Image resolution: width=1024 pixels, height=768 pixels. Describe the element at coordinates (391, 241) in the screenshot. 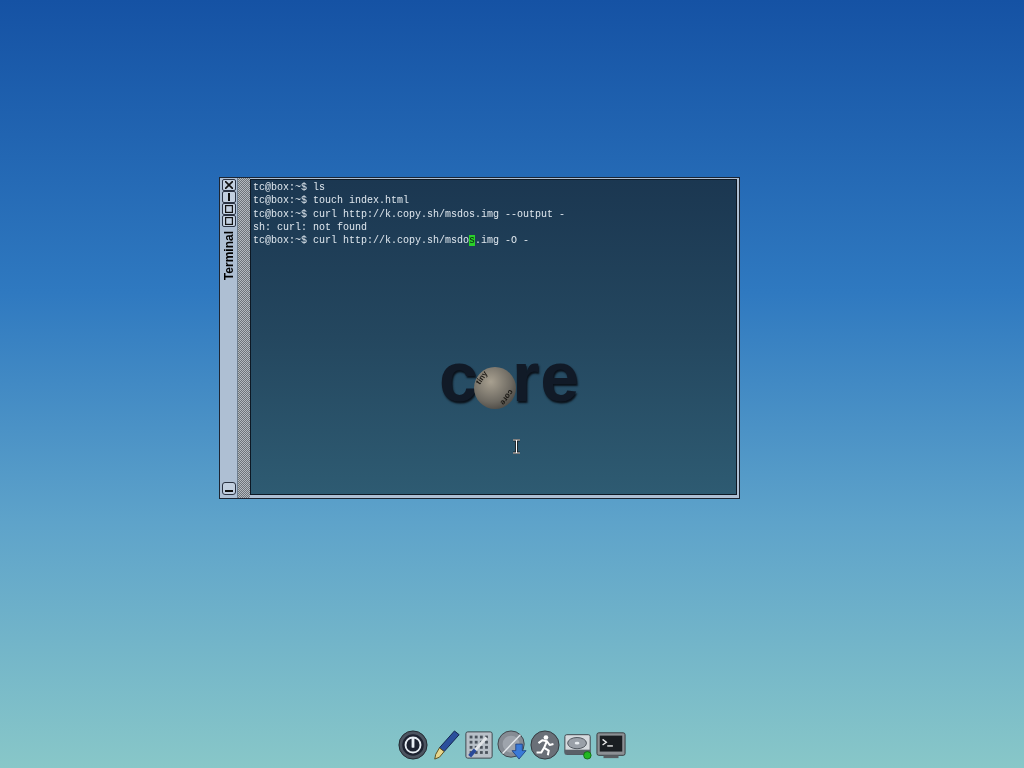

I see `terminal-input-line: tc@box:~$ curl http://k.copy.sh/msdos.img -O -` at that location.